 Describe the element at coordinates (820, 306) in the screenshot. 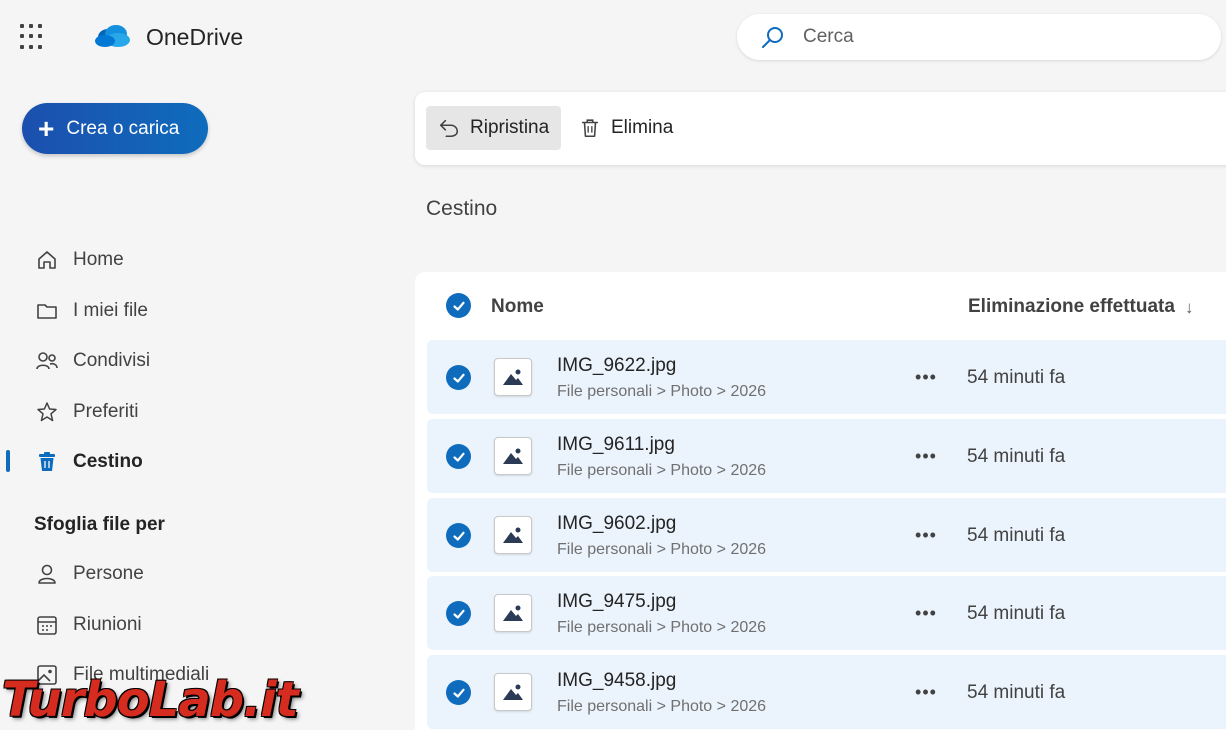

I see `list-header: Nome Eliminazione effettuata ↓` at that location.